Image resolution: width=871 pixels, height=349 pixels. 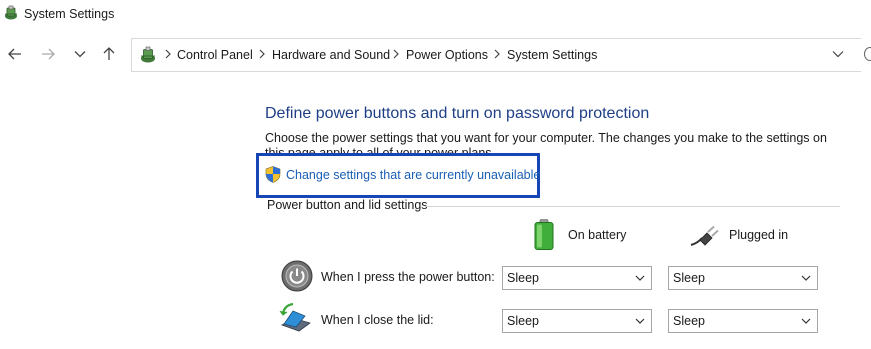 I want to click on window-title: System Settings, so click(x=69, y=14).